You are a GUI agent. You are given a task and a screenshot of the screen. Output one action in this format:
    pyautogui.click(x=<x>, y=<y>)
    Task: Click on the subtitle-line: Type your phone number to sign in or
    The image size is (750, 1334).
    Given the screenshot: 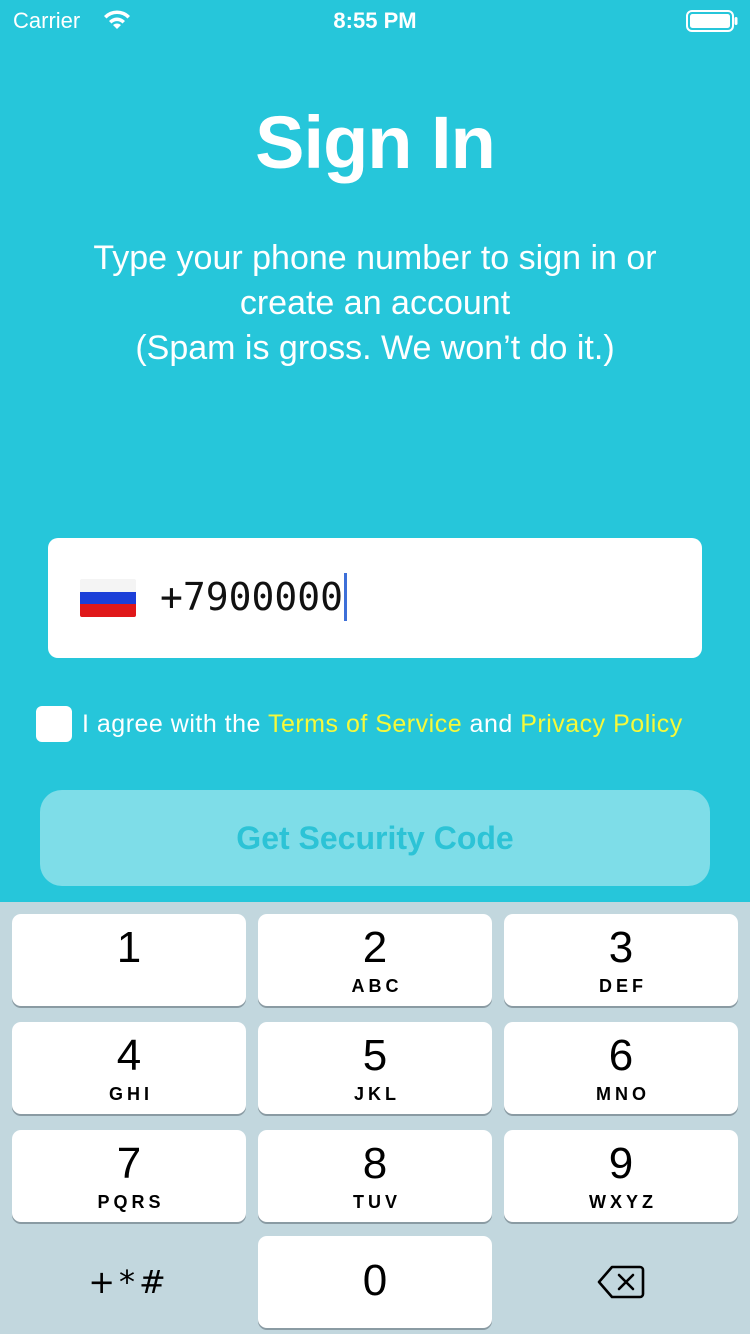 What is the action you would take?
    pyautogui.click(x=375, y=258)
    